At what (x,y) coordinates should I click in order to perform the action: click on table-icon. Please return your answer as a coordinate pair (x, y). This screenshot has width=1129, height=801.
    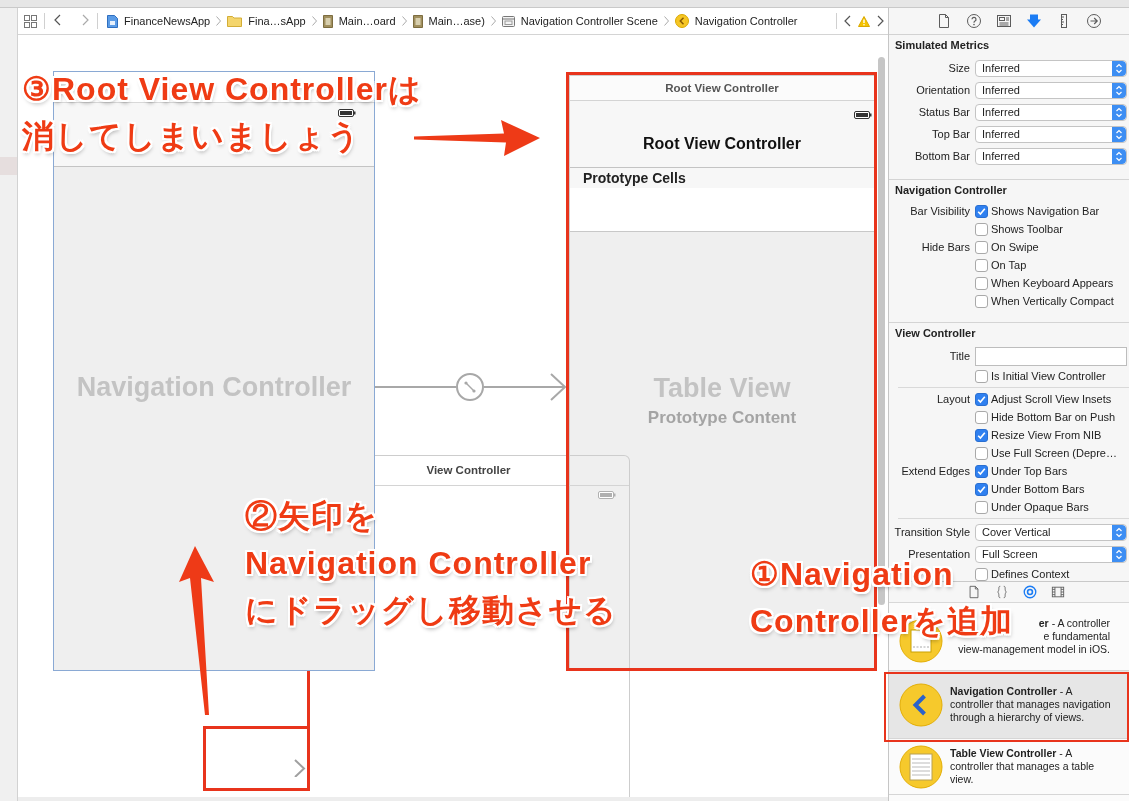
    Looking at the image, I should click on (921, 766).